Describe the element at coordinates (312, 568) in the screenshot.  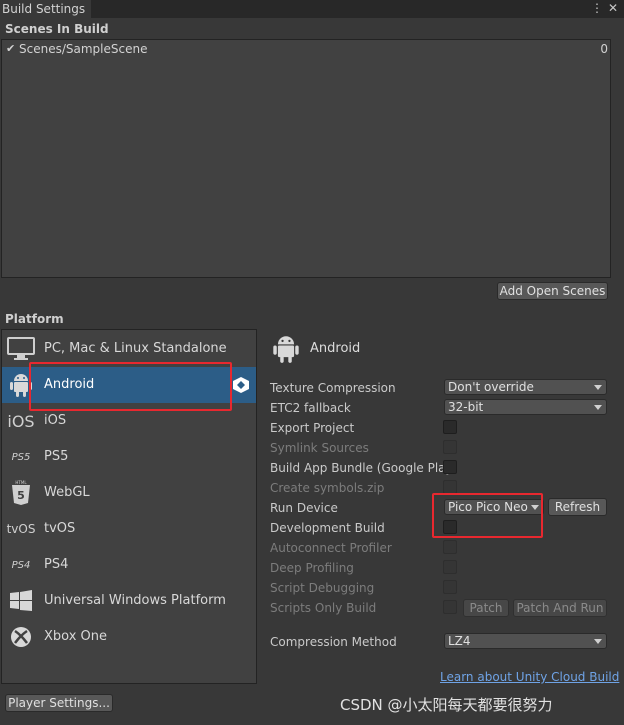
I see `deep-profiling-label: Deep Profiling` at that location.